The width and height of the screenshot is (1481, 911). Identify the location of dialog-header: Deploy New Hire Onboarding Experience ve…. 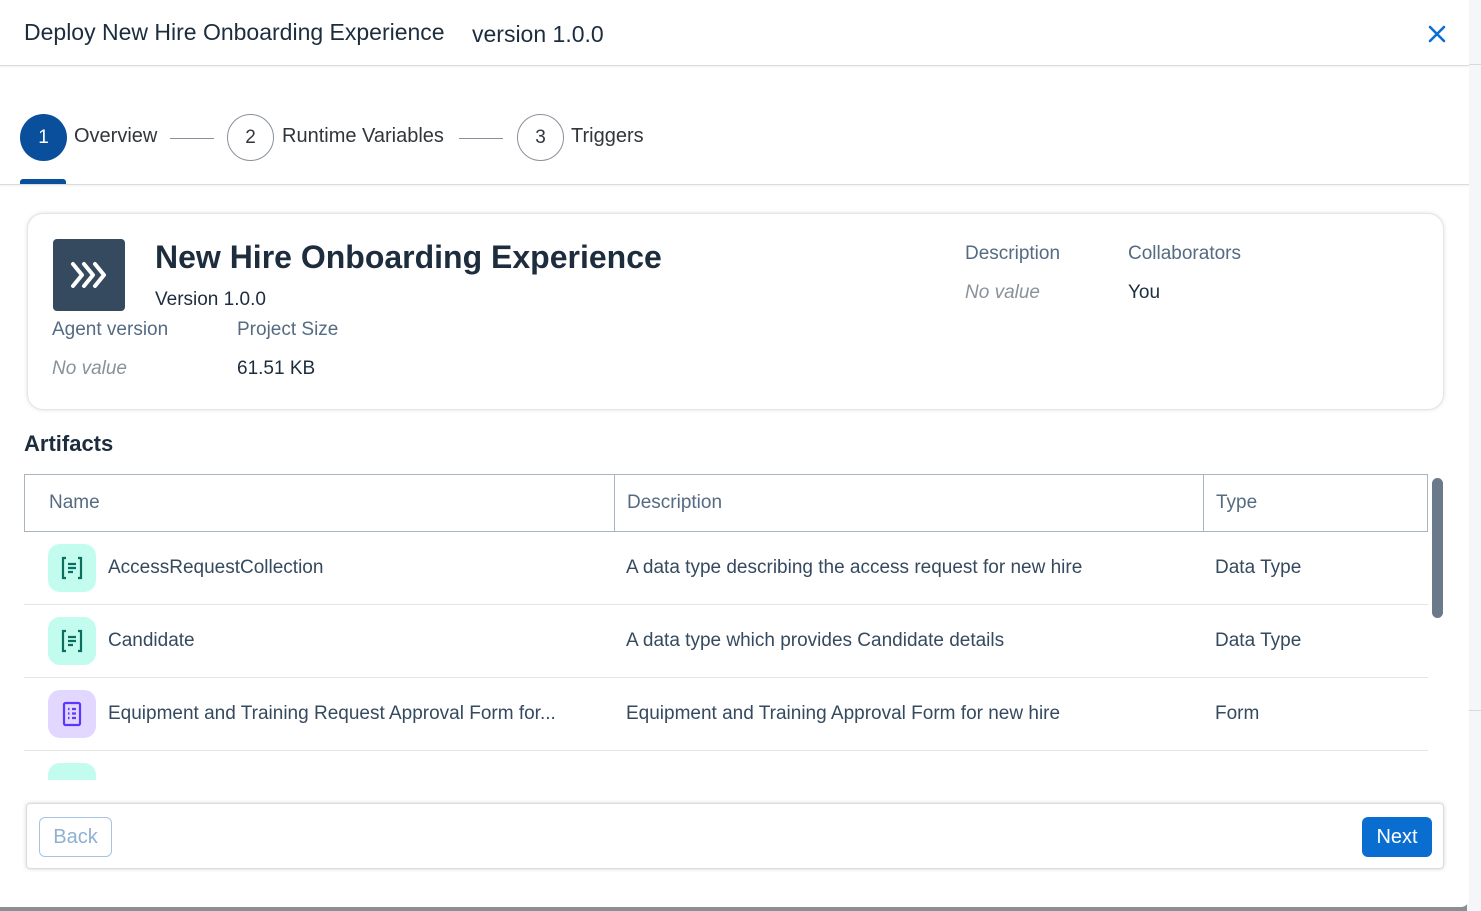
(734, 33).